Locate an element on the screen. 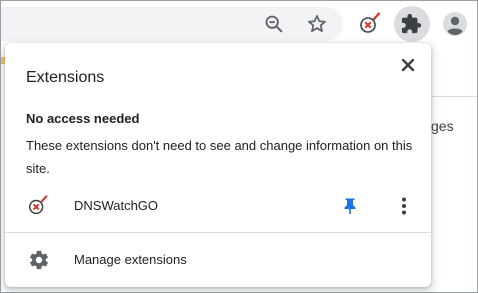 This screenshot has height=293, width=478. gear-icon is located at coordinates (39, 260).